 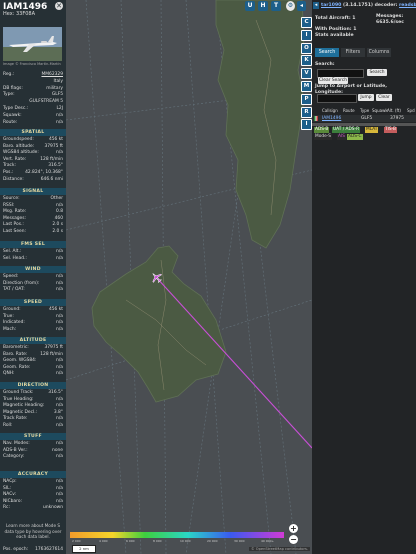 I want to click on row-value: 646.6 nmi, so click(x=51, y=179).